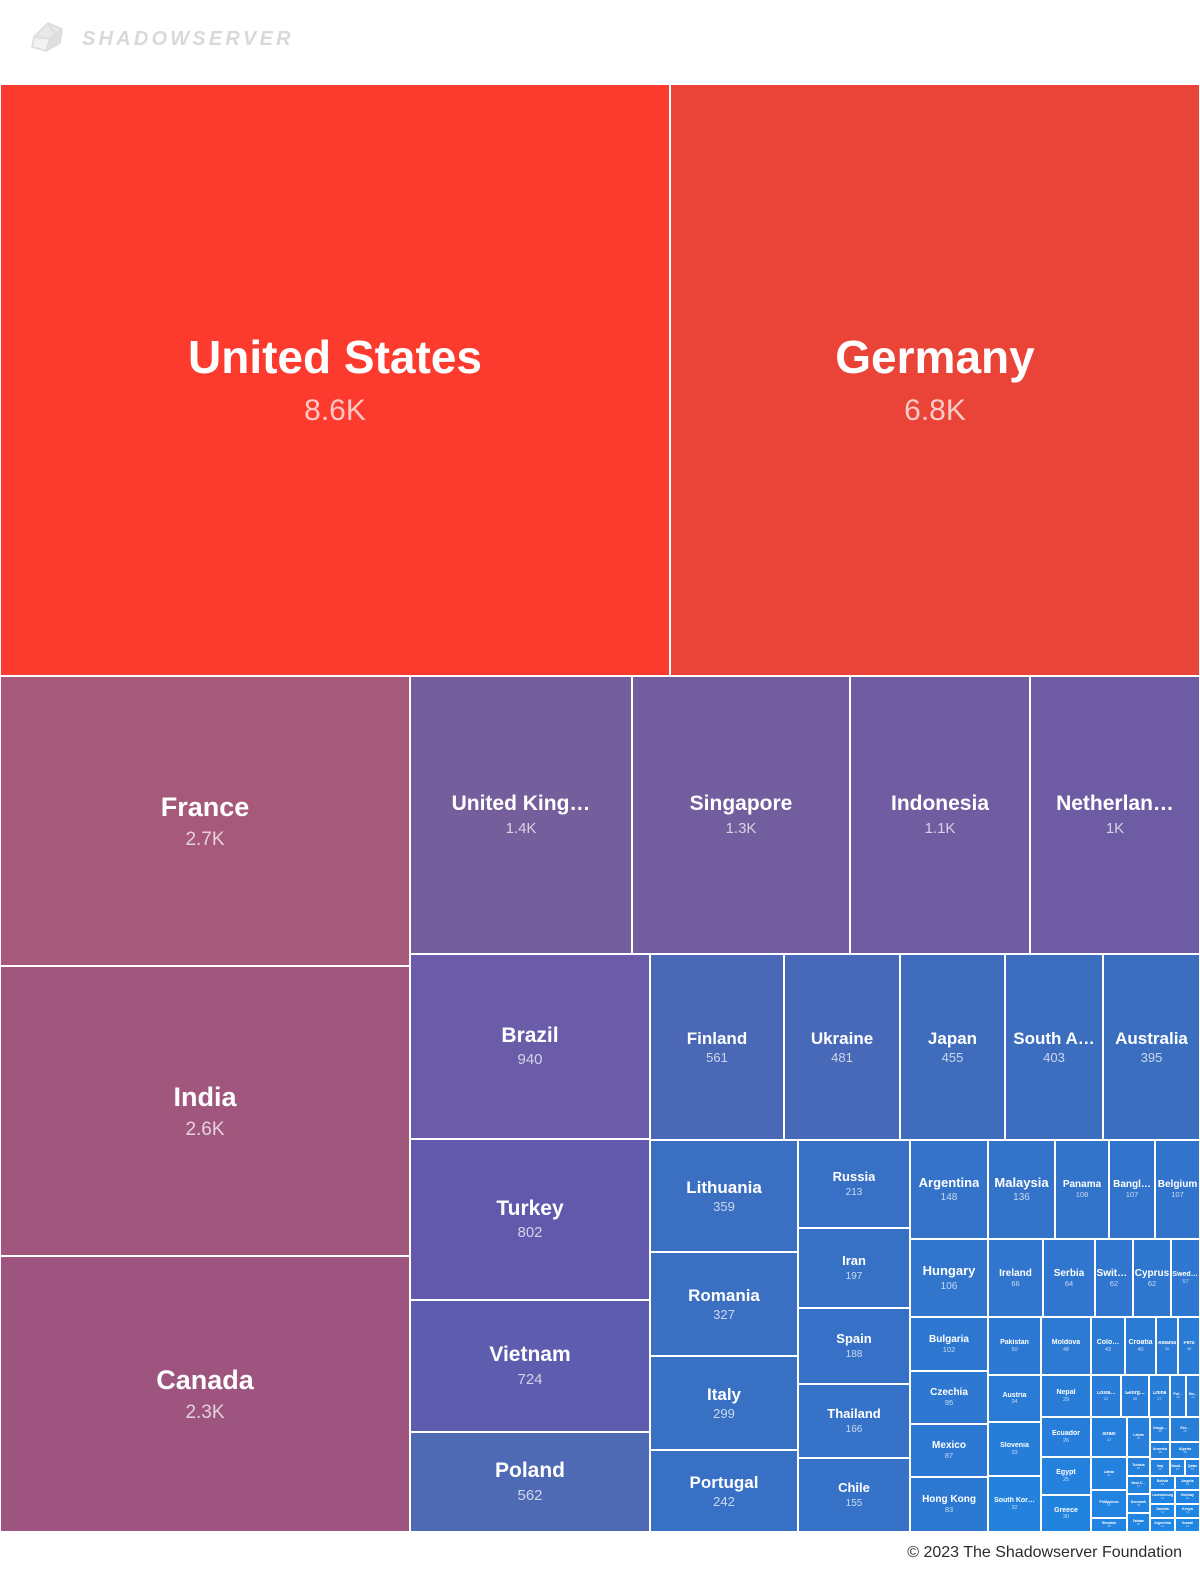 The image size is (1200, 1573). I want to click on treemap-tile: Saudi A…15, so click(1177, 1467).